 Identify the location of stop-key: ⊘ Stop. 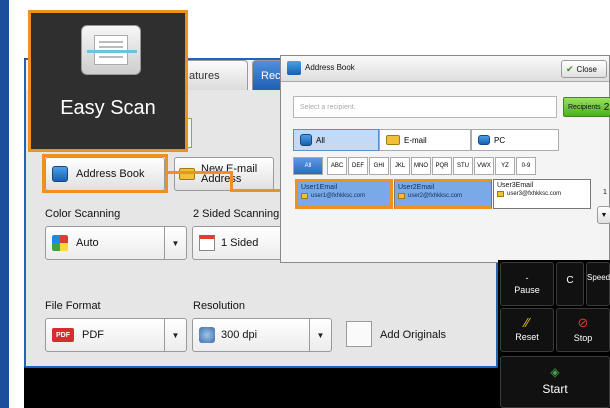
(583, 330).